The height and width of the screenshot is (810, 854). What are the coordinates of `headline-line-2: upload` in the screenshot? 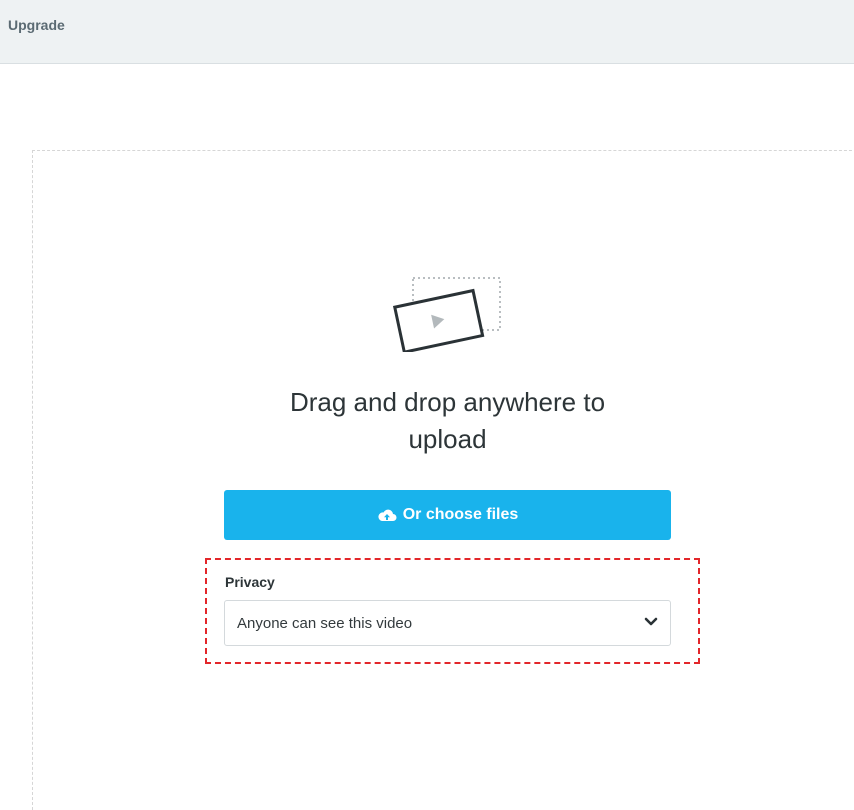 It's located at (447, 439).